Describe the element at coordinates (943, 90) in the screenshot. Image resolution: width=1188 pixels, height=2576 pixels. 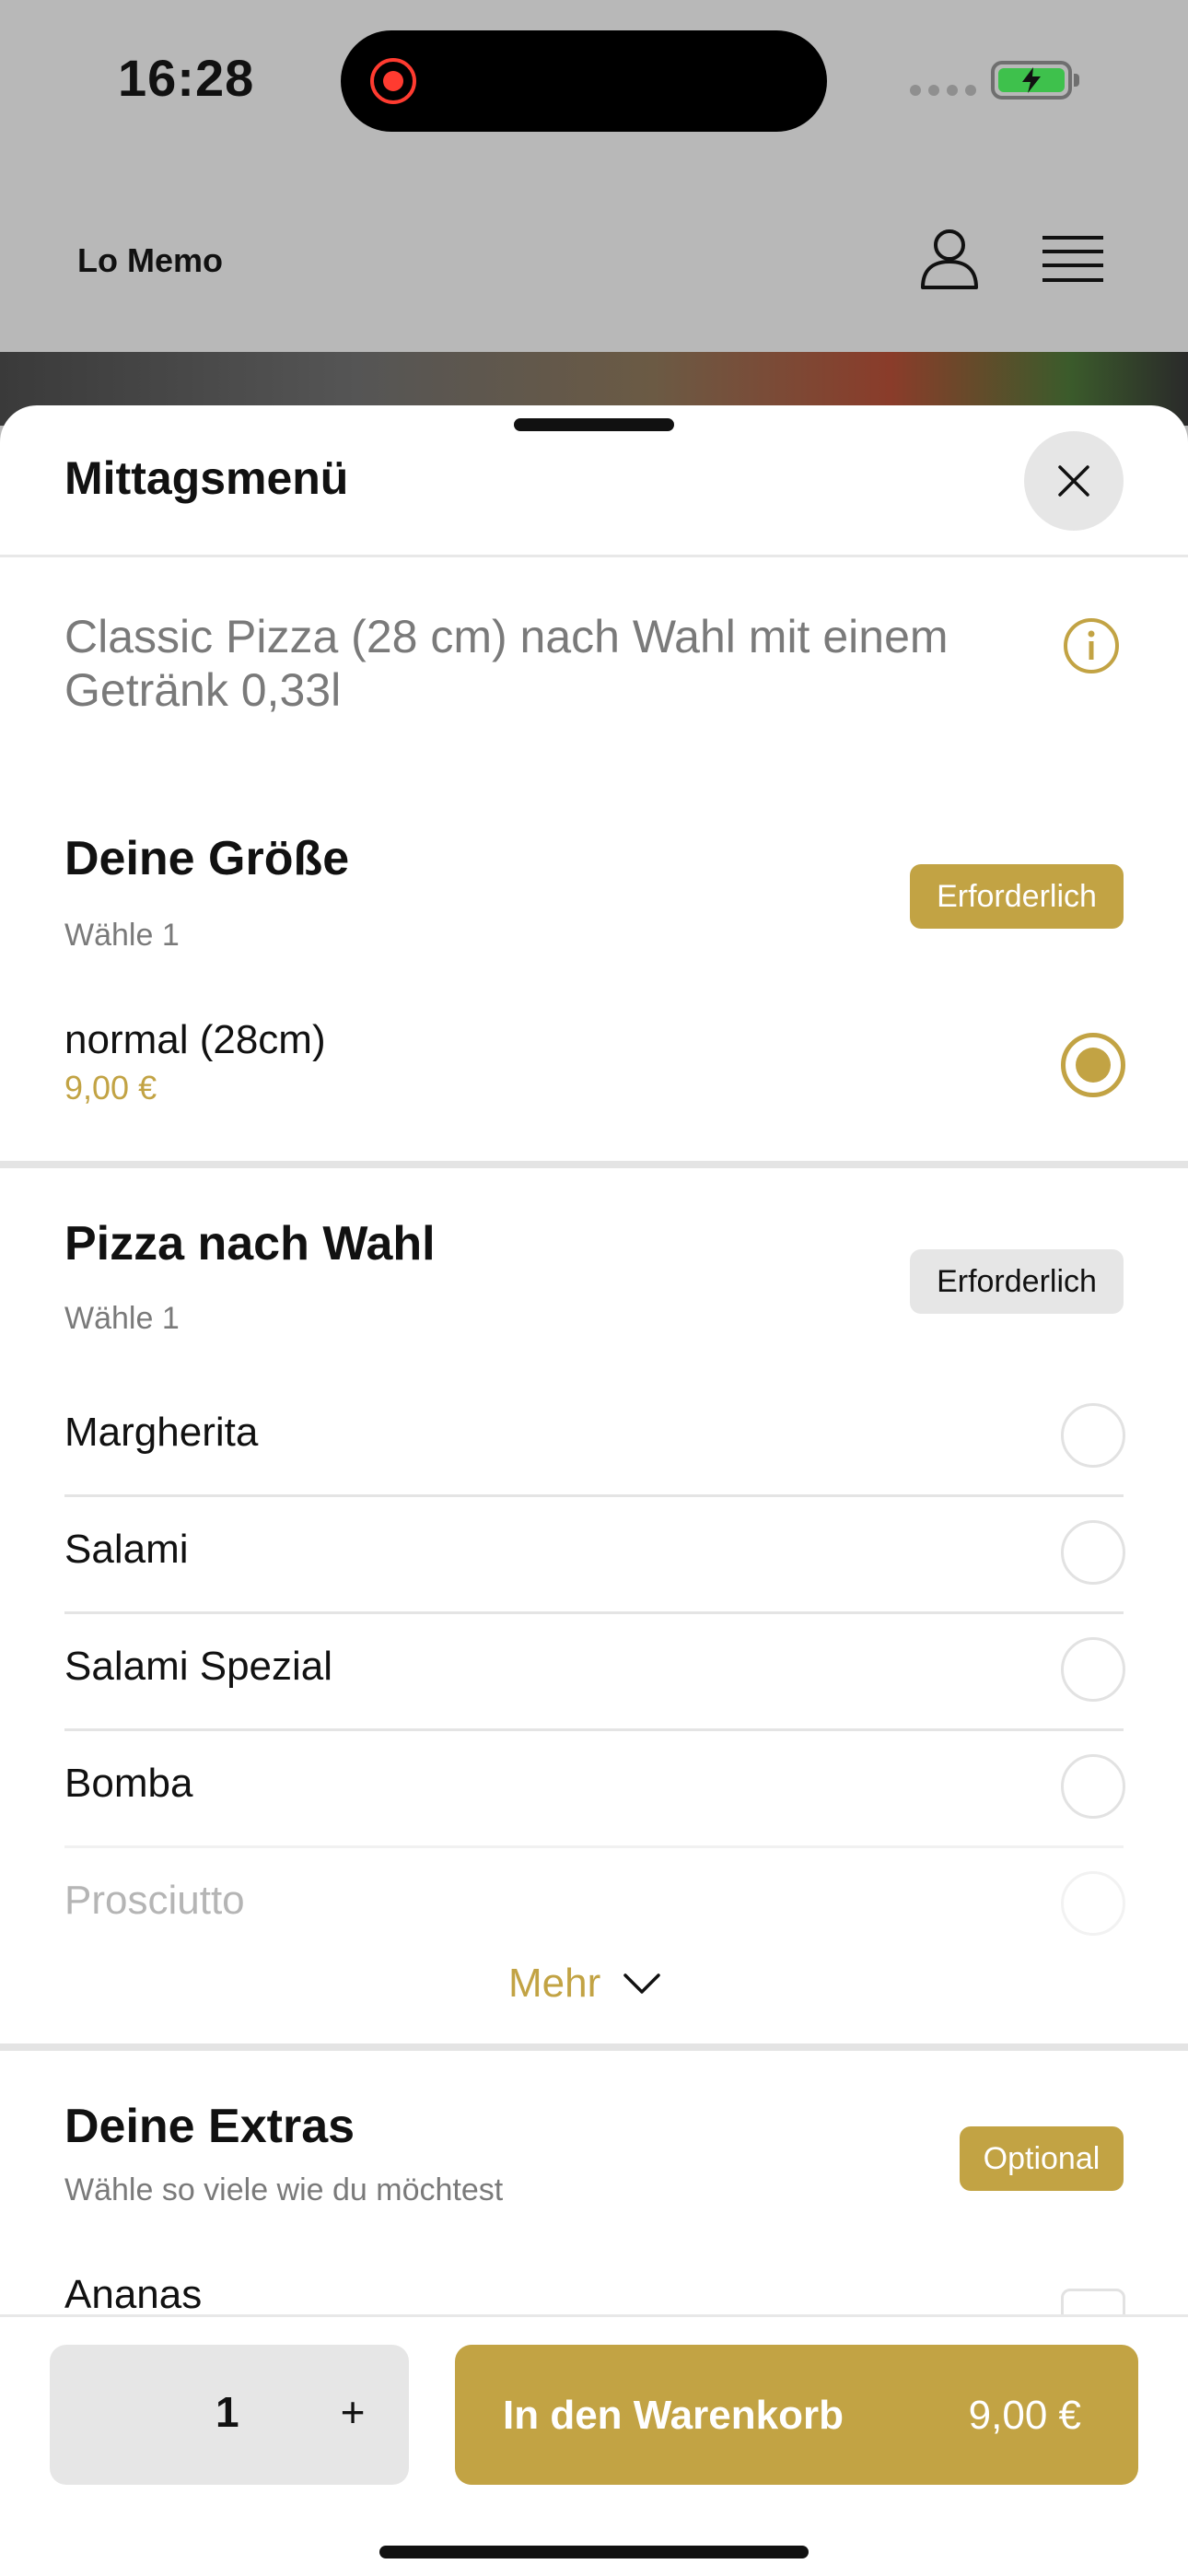
I see `signal-icon` at that location.